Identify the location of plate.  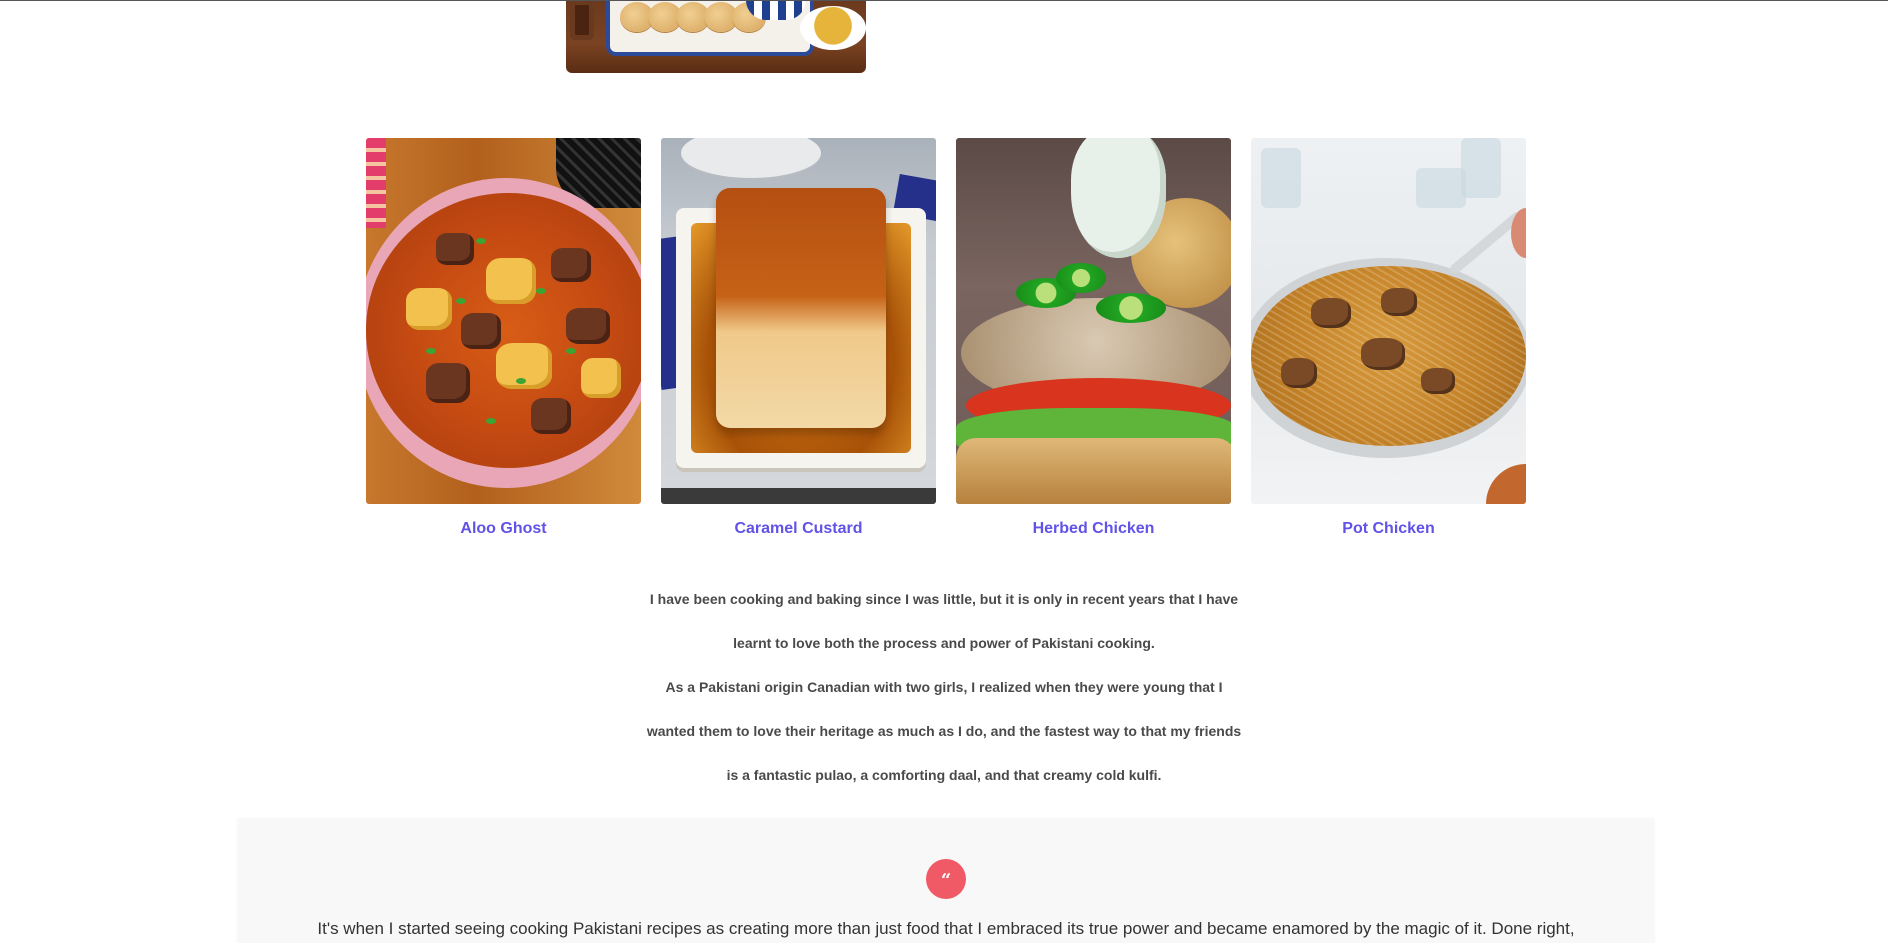
(751, 158).